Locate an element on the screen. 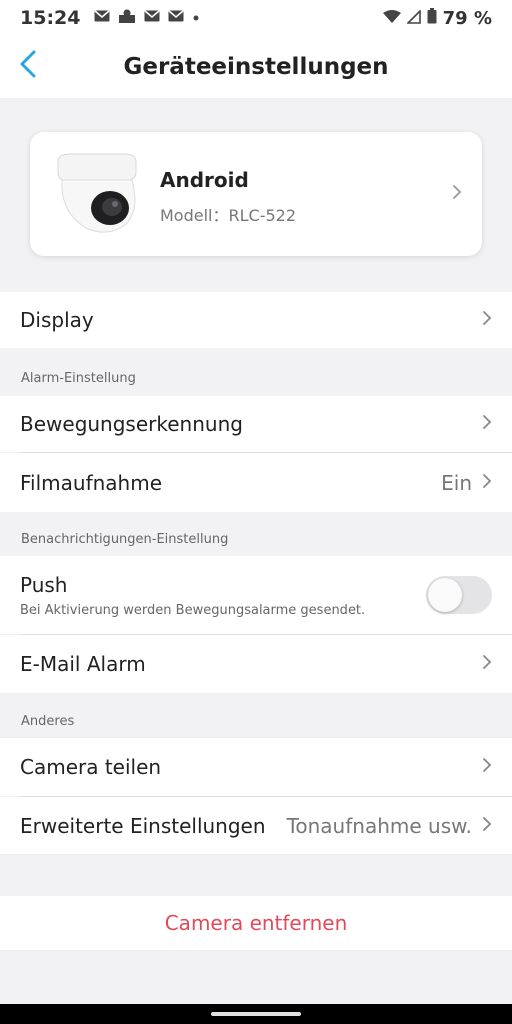 Image resolution: width=512 pixels, height=1024 pixels. page-title: Geräteeinstellungen is located at coordinates (256, 67).